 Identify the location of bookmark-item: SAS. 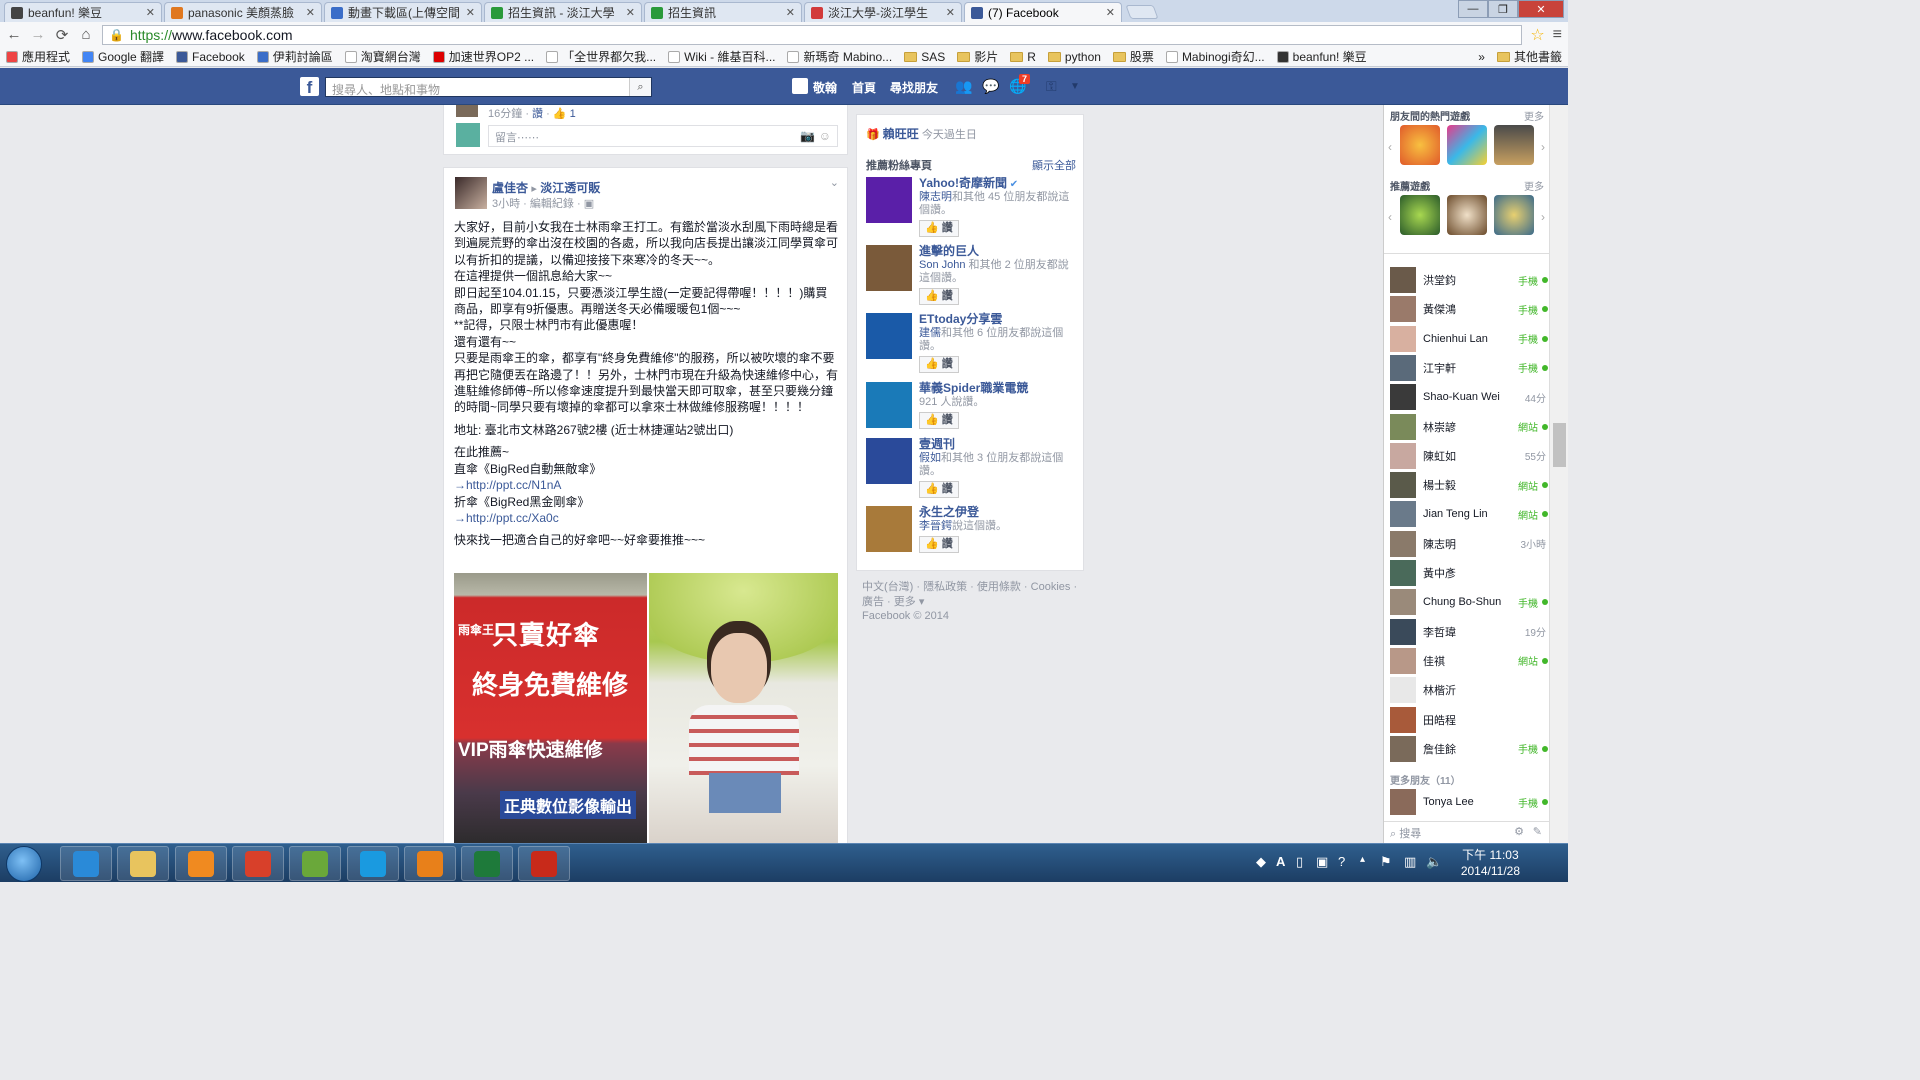
(924, 57).